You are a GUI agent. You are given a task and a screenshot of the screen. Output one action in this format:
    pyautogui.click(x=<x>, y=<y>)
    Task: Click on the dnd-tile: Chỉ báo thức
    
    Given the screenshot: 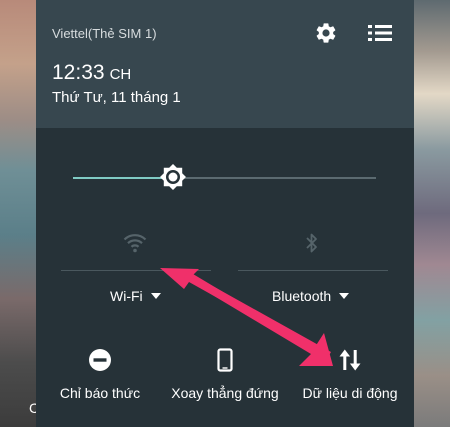 What is the action you would take?
    pyautogui.click(x=100, y=374)
    